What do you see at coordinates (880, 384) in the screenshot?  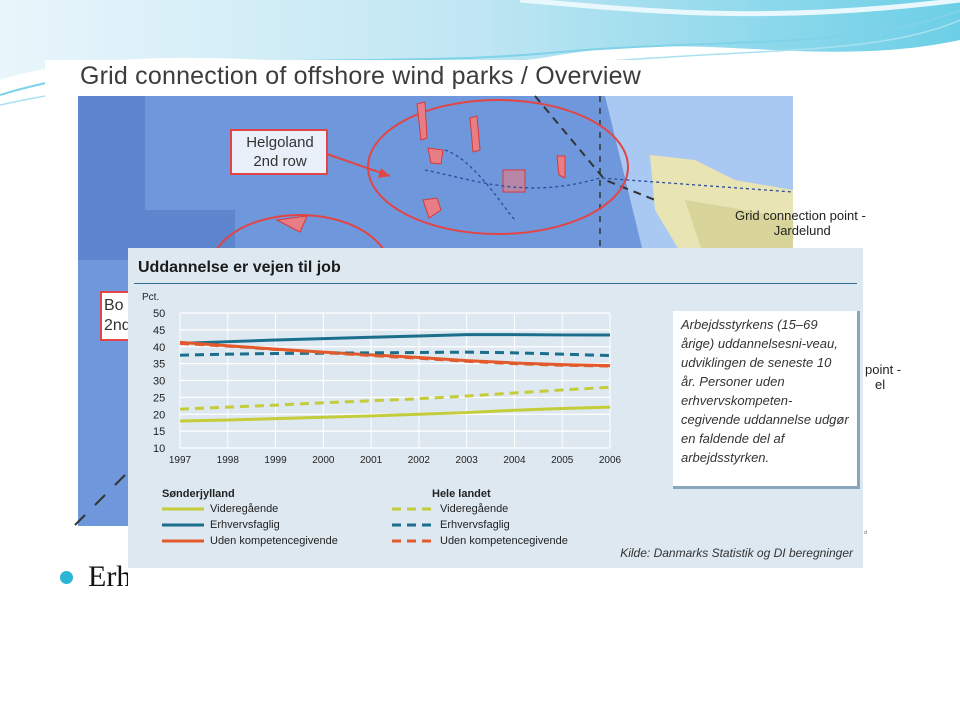 I see `partial-right-line2: el` at bounding box center [880, 384].